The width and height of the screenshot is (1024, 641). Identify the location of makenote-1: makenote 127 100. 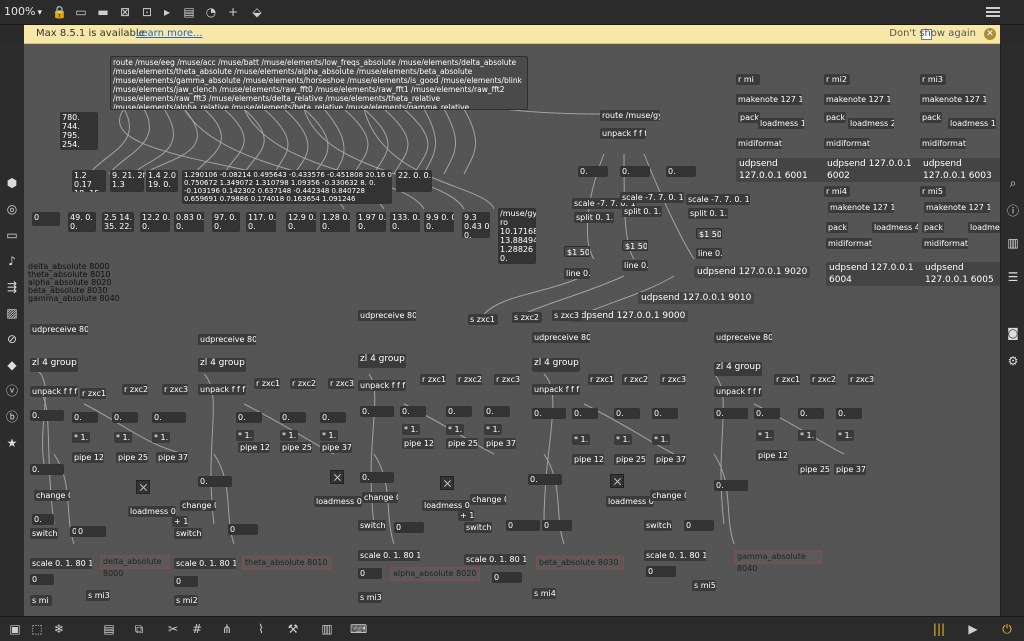
(769, 99).